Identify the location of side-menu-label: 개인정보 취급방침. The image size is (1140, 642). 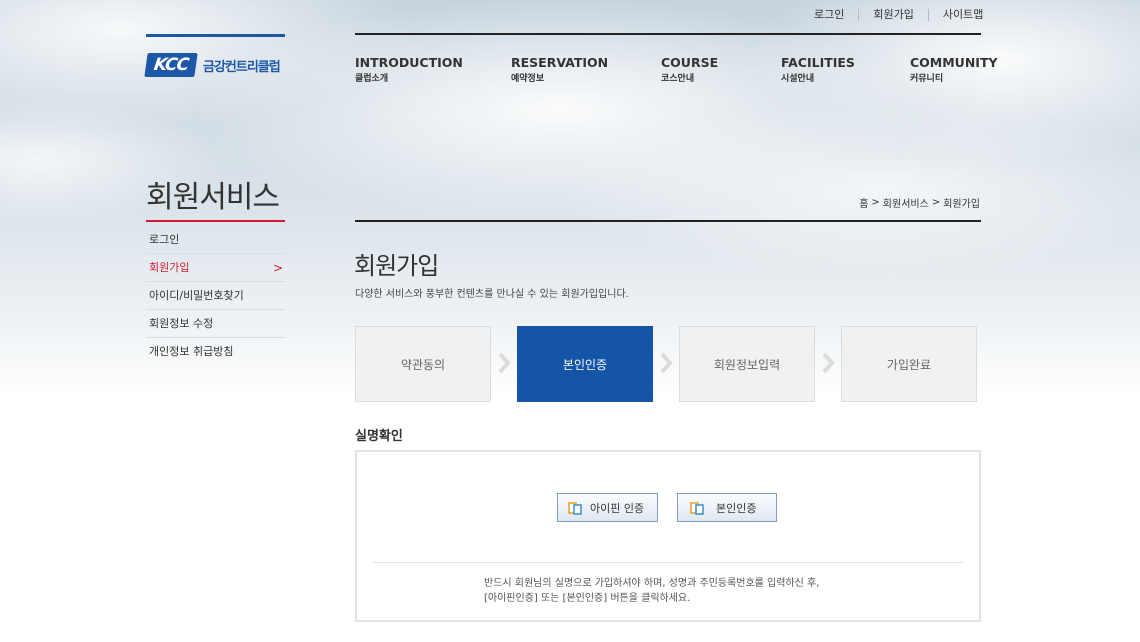
(191, 351).